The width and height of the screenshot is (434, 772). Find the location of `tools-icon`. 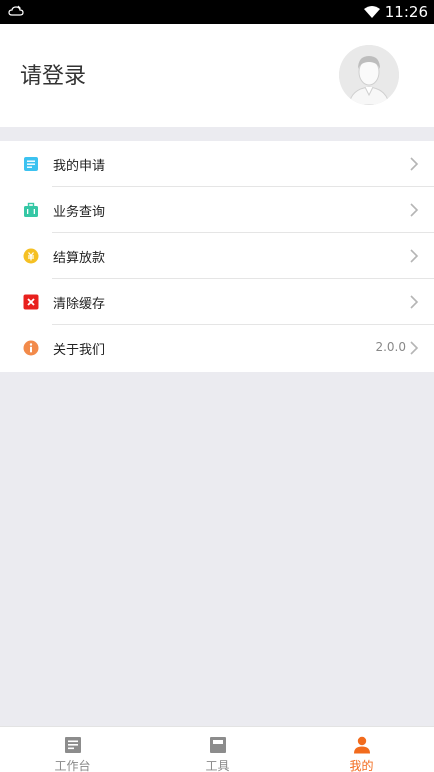

tools-icon is located at coordinates (217, 745).